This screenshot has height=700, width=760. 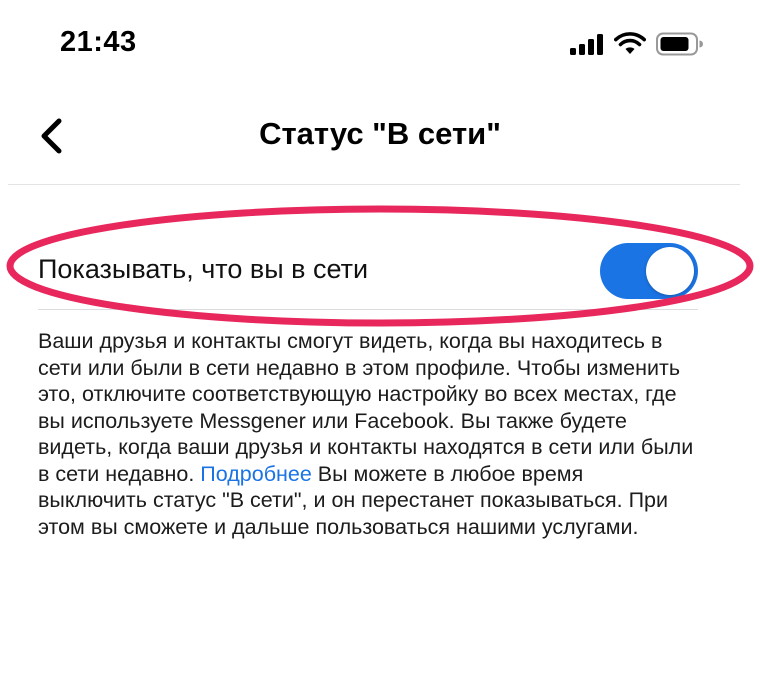 I want to click on status-time: 21:43, so click(x=98, y=42).